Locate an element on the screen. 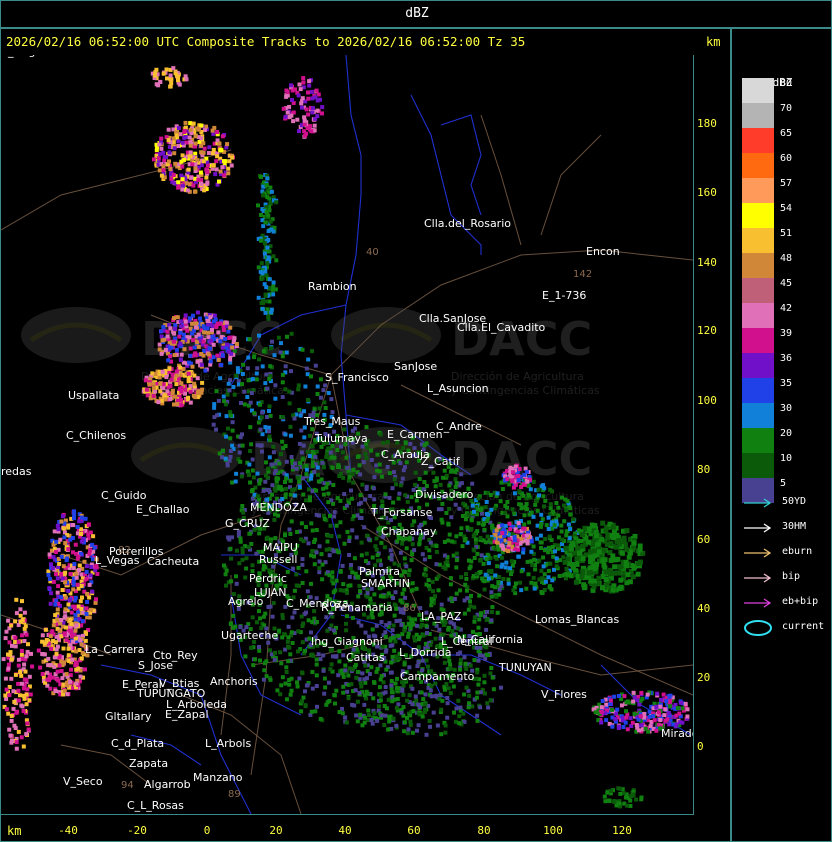 This screenshot has width=832, height=842. place-label: Campamento is located at coordinates (437, 676).